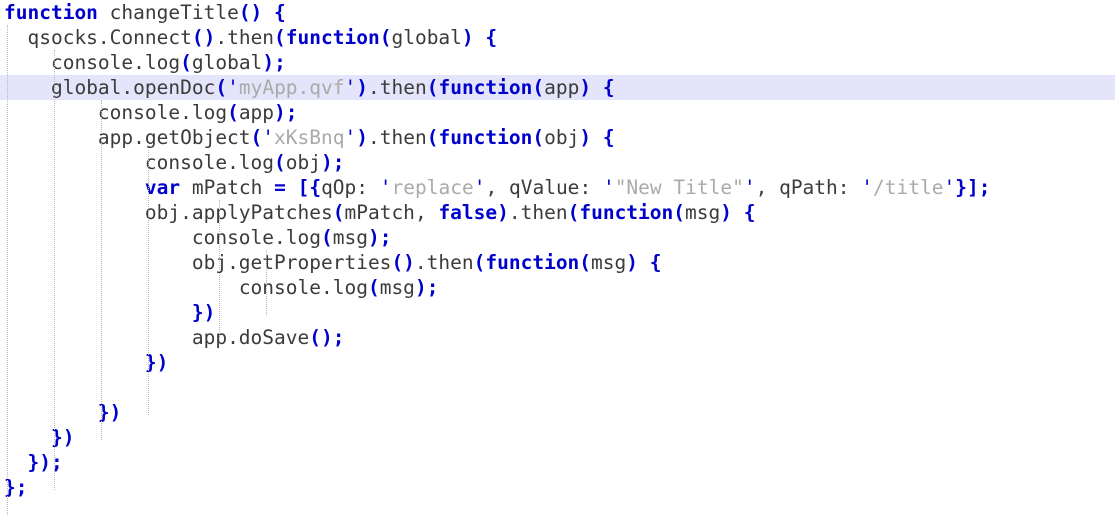  I want to click on token-id: app, so click(562, 87).